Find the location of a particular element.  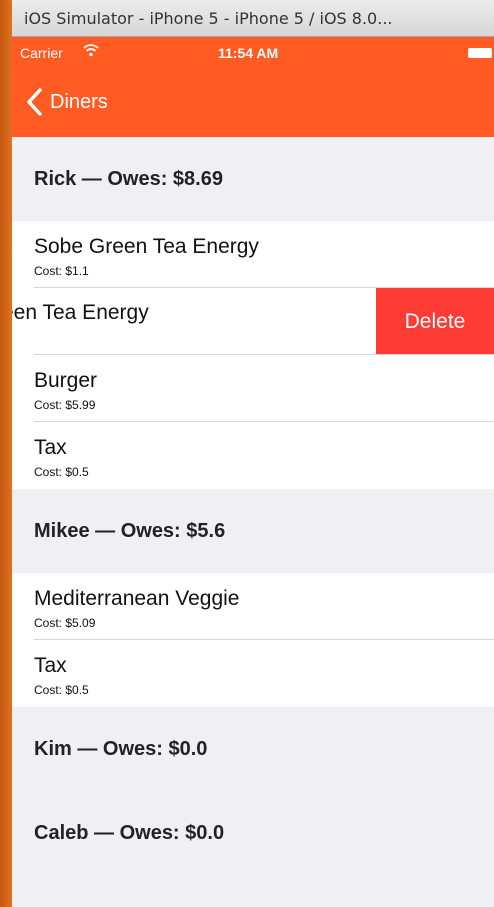

delete-button: Delete is located at coordinates (435, 321).